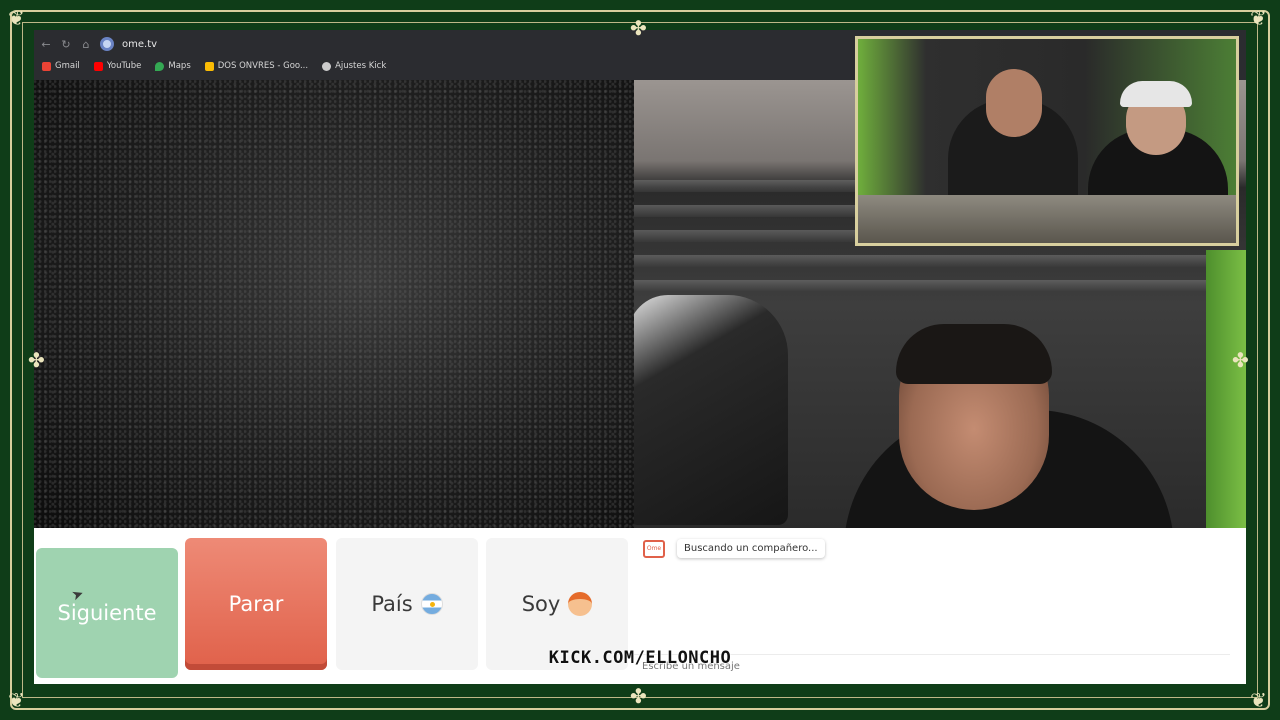 The height and width of the screenshot is (720, 1280). What do you see at coordinates (444, 44) in the screenshot?
I see `address-bar: ← ↻ ⌂ ome.tv` at bounding box center [444, 44].